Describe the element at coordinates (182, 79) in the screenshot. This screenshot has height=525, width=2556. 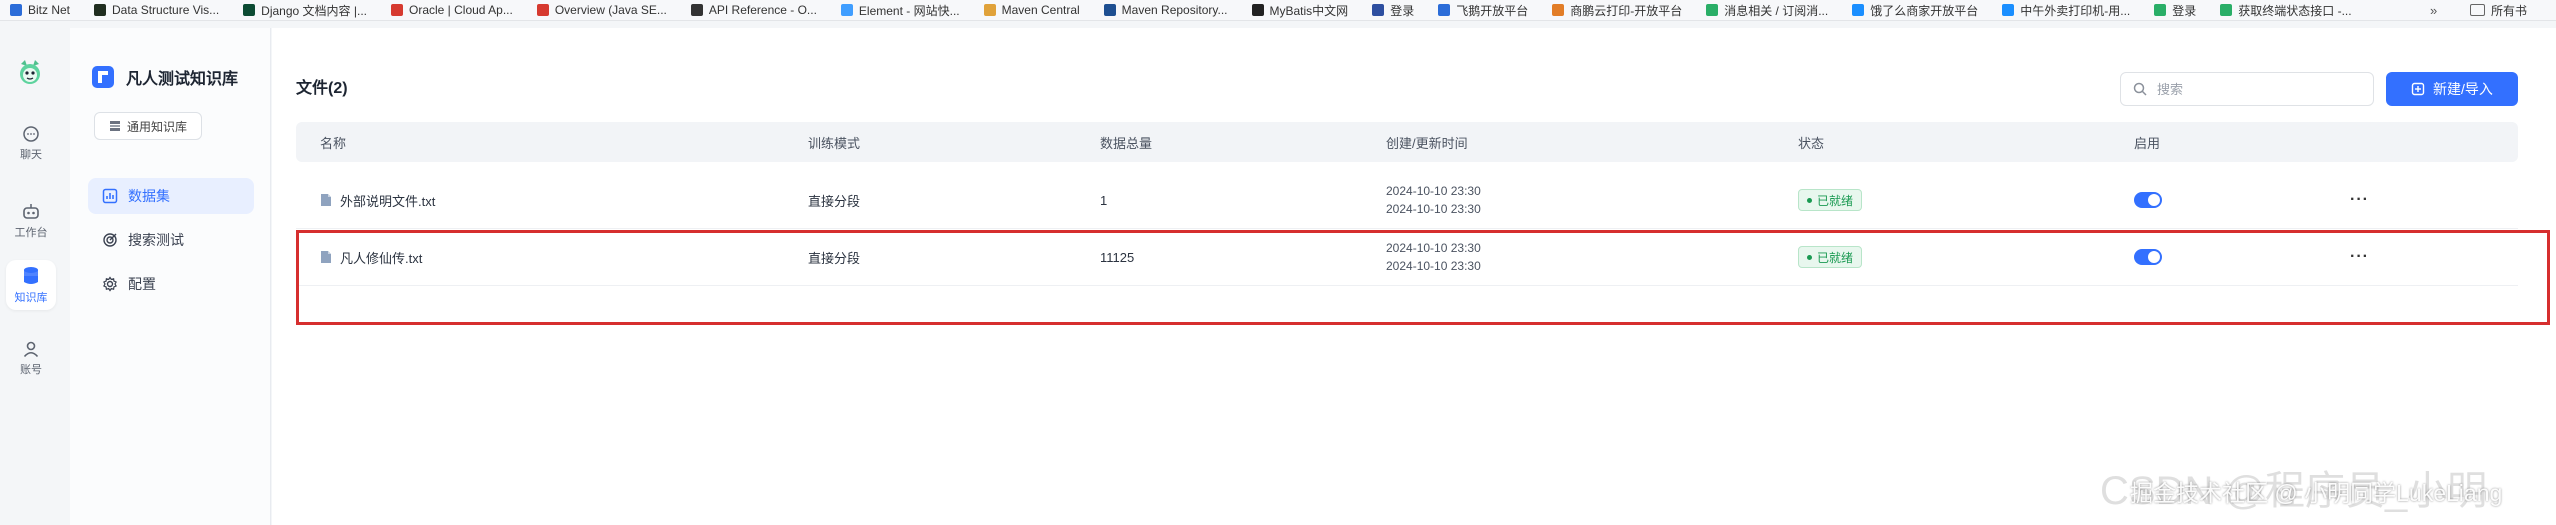
I see `kb-title: 凡人测试知识库` at that location.